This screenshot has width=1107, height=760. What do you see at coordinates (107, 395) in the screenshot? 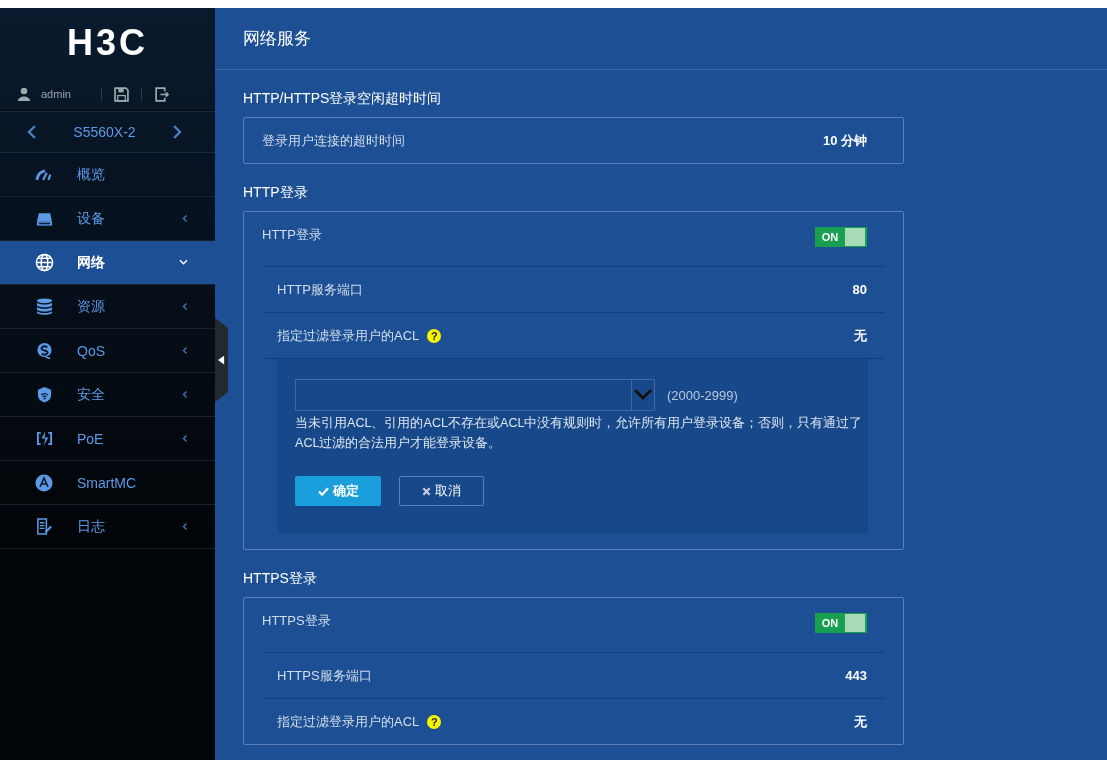
I see `nav-item: 安全` at bounding box center [107, 395].